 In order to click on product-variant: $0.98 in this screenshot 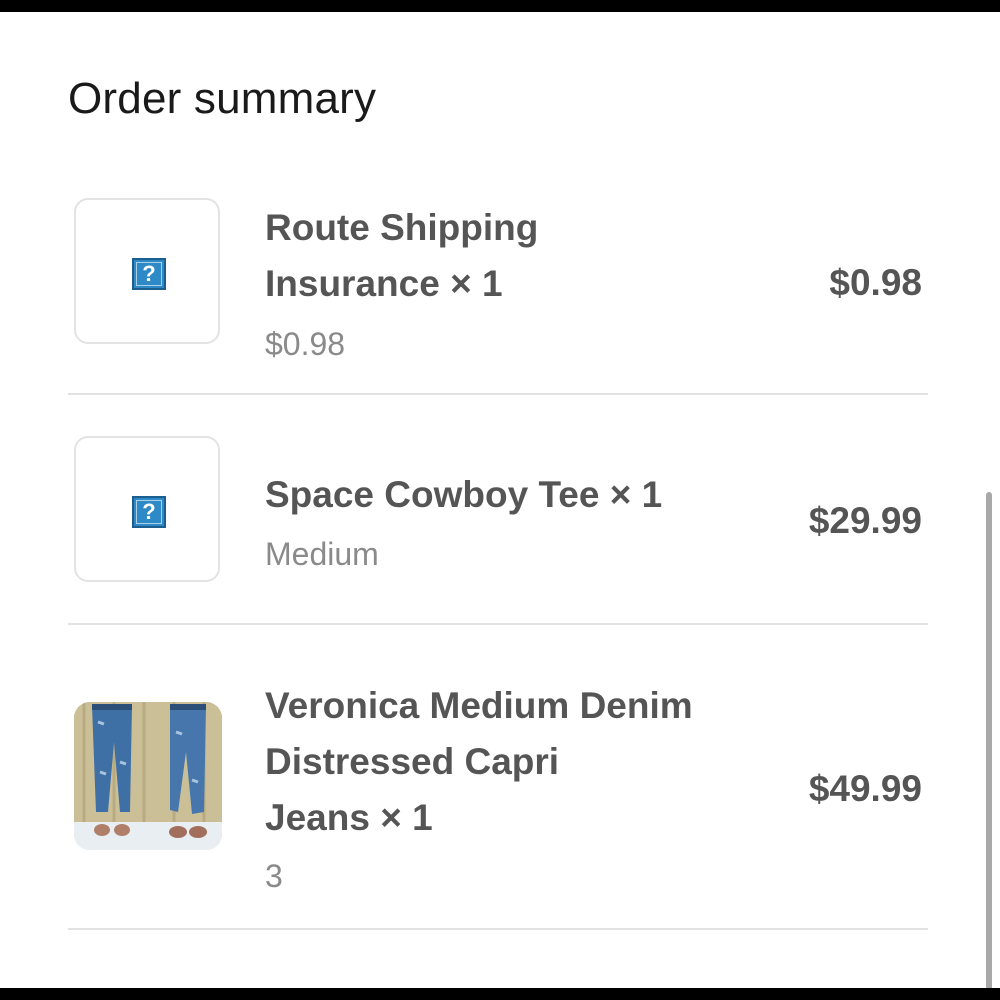, I will do `click(305, 344)`.